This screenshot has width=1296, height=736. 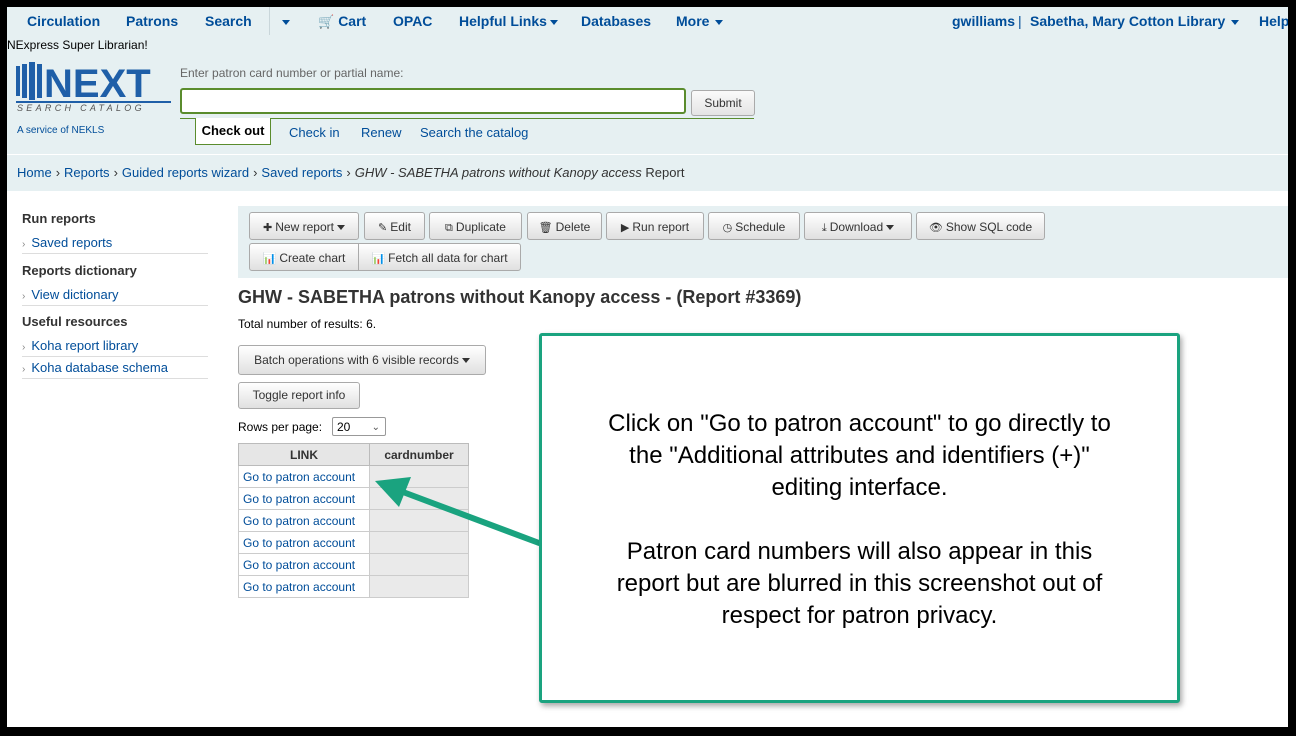 What do you see at coordinates (508, 21) in the screenshot?
I see `nav-helpful-links: Helpful Links` at bounding box center [508, 21].